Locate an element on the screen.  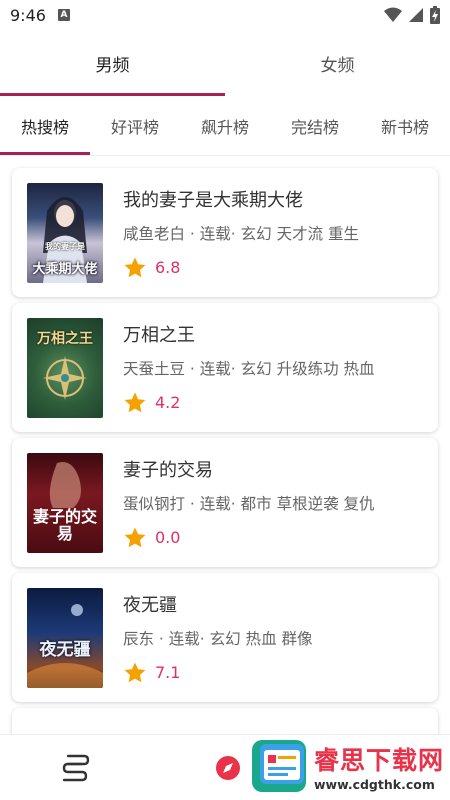
book-info: 妻子的交易 蛋似钢打 · 连载· 都市 草根逆袭 复仇 0.0 is located at coordinates (249, 503).